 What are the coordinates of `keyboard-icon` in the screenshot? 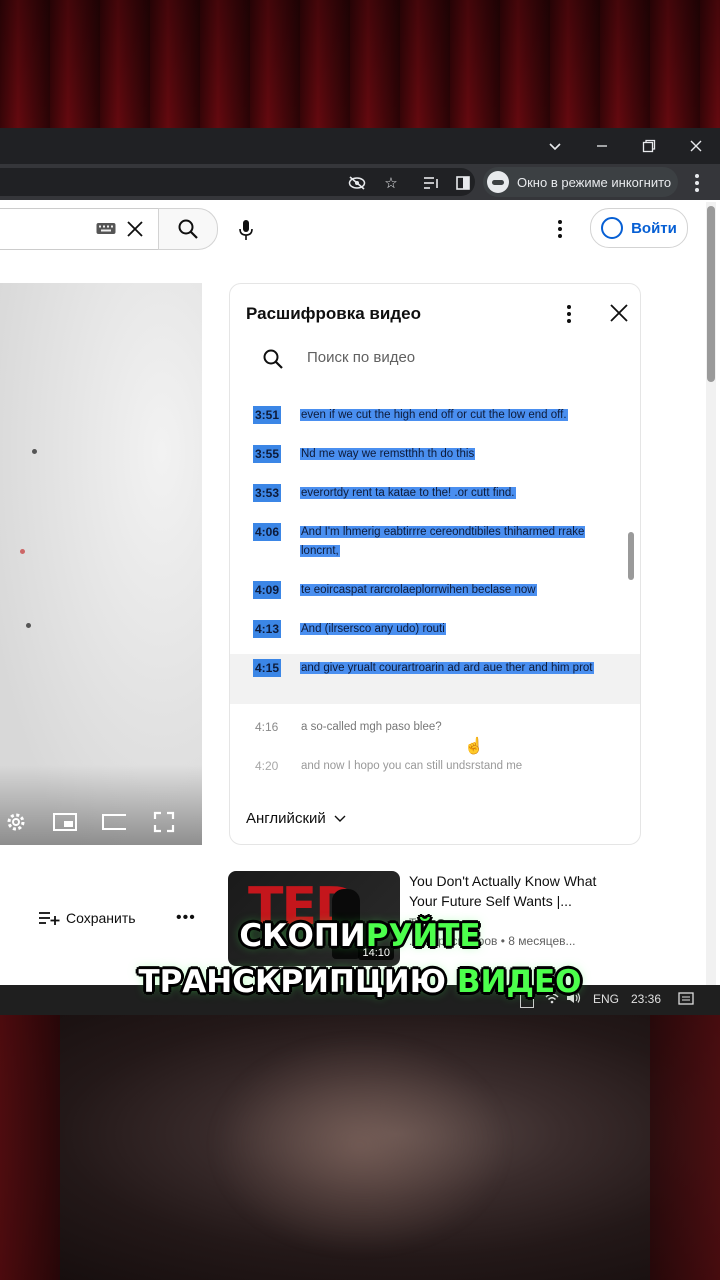 It's located at (106, 228).